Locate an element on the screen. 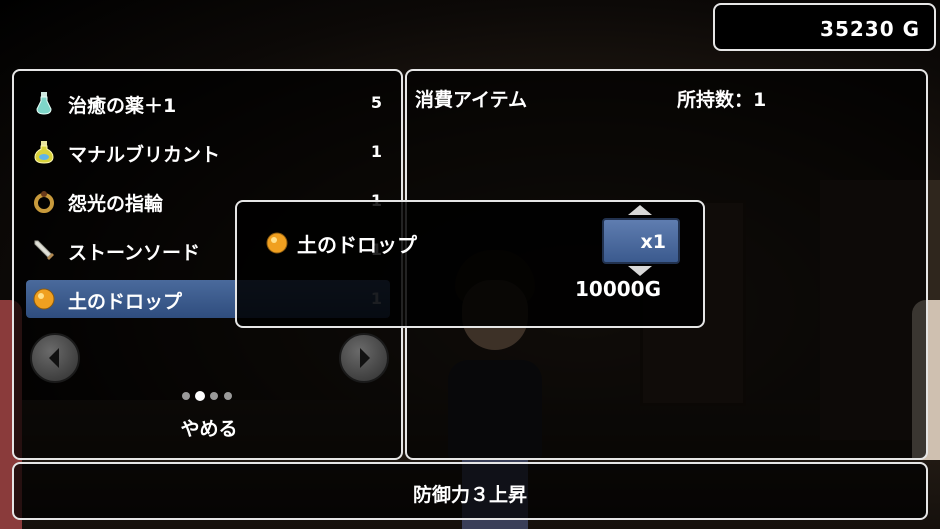 This screenshot has height=529, width=940. quantity-value: x1 is located at coordinates (653, 242).